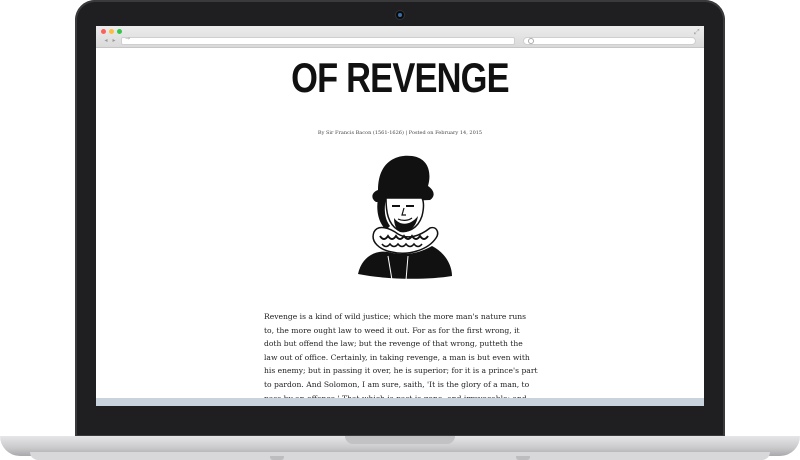 This screenshot has width=800, height=460. What do you see at coordinates (405, 218) in the screenshot?
I see `author-portrait-image` at bounding box center [405, 218].